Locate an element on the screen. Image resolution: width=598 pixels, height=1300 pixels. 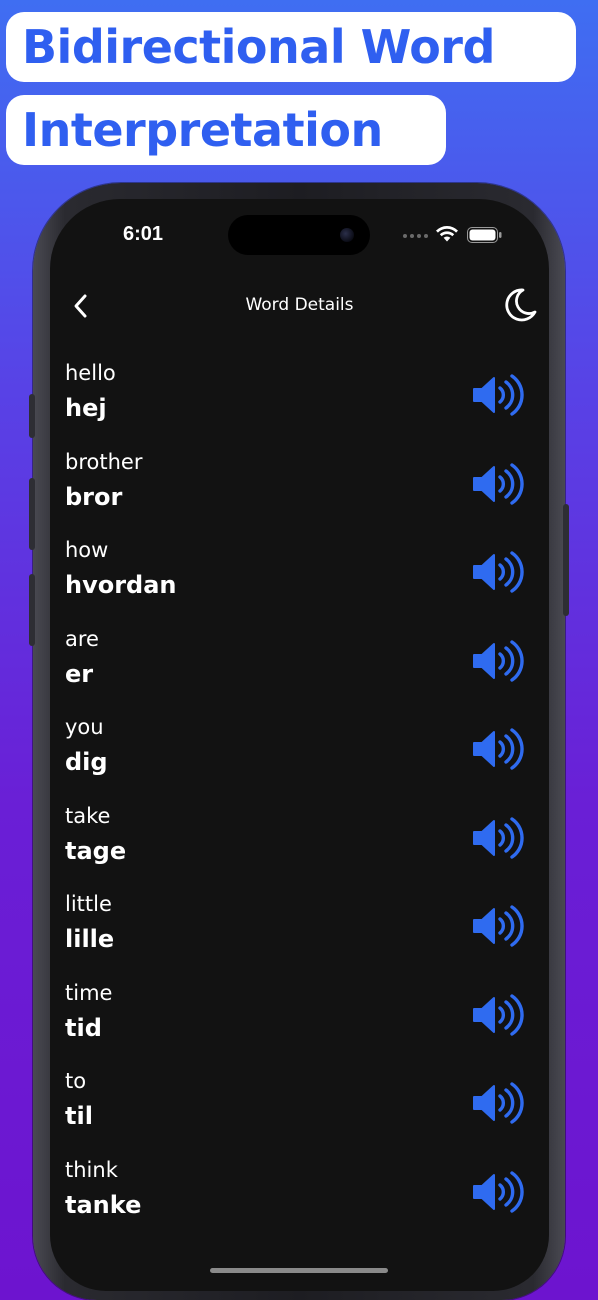
source-word: how is located at coordinates (87, 550).